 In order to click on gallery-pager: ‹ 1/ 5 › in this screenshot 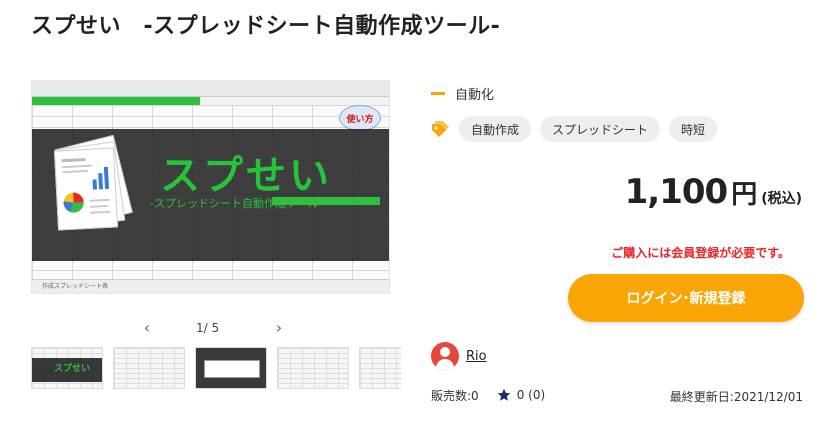, I will do `click(213, 328)`.